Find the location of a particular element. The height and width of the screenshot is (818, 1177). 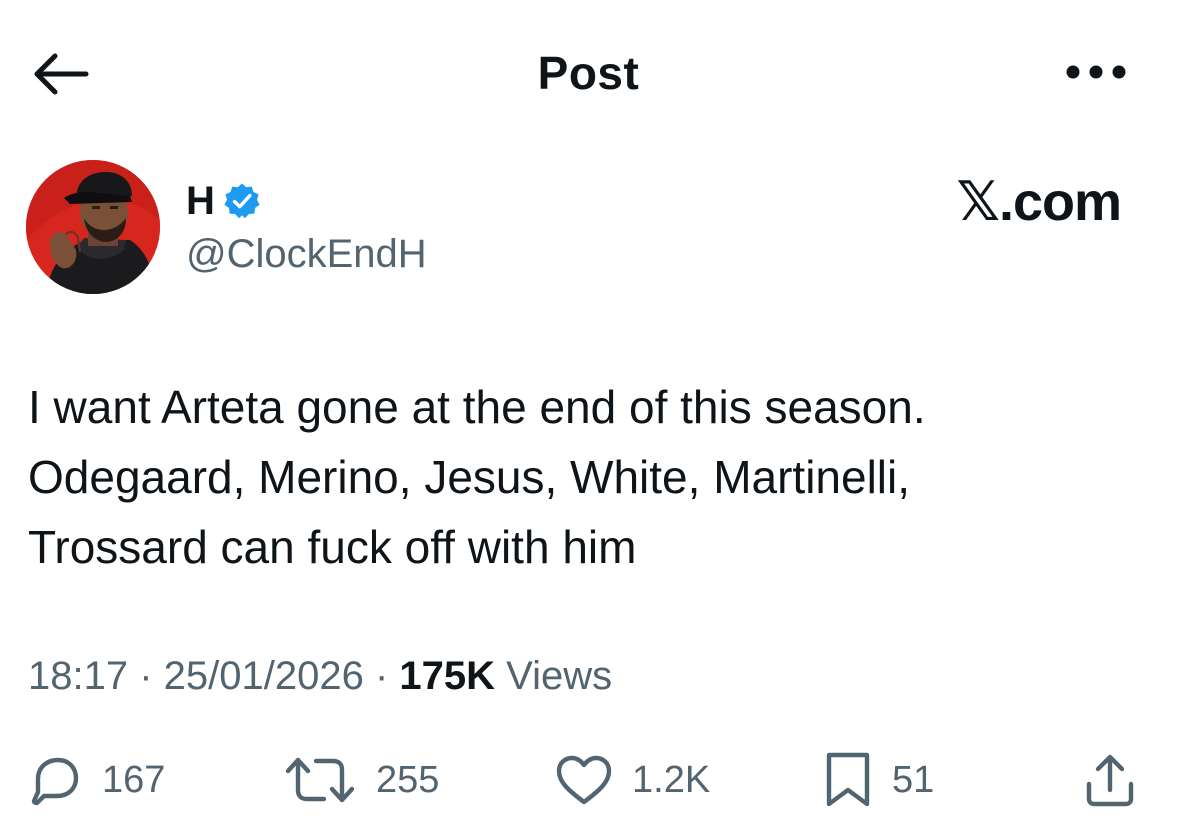

tweet-date: 25/01/2026 is located at coordinates (264, 676).